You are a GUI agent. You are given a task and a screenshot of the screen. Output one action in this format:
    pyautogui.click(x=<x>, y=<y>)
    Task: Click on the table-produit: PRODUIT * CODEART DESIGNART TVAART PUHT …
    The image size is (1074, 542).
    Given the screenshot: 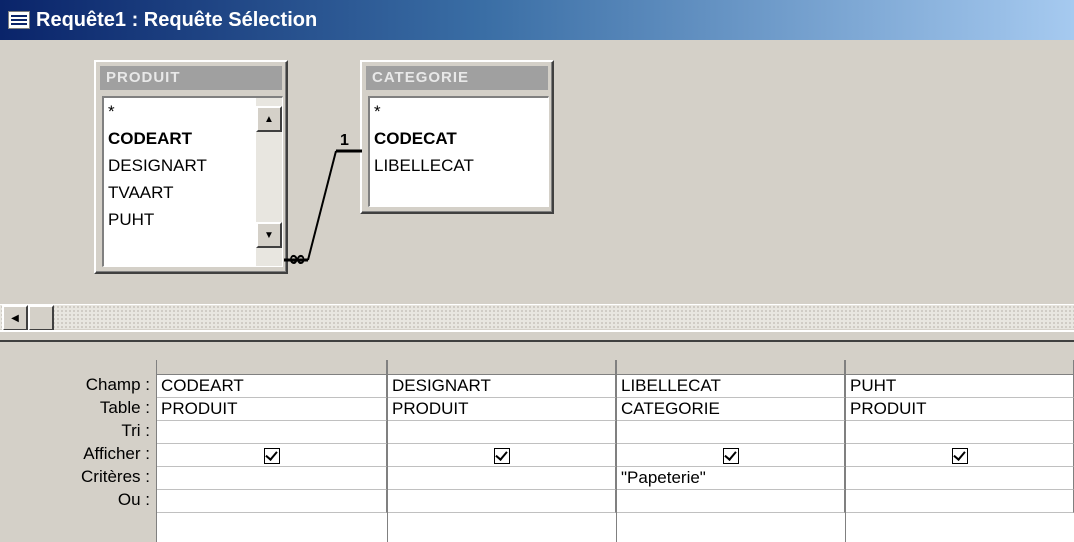 What is the action you would take?
    pyautogui.click(x=191, y=167)
    